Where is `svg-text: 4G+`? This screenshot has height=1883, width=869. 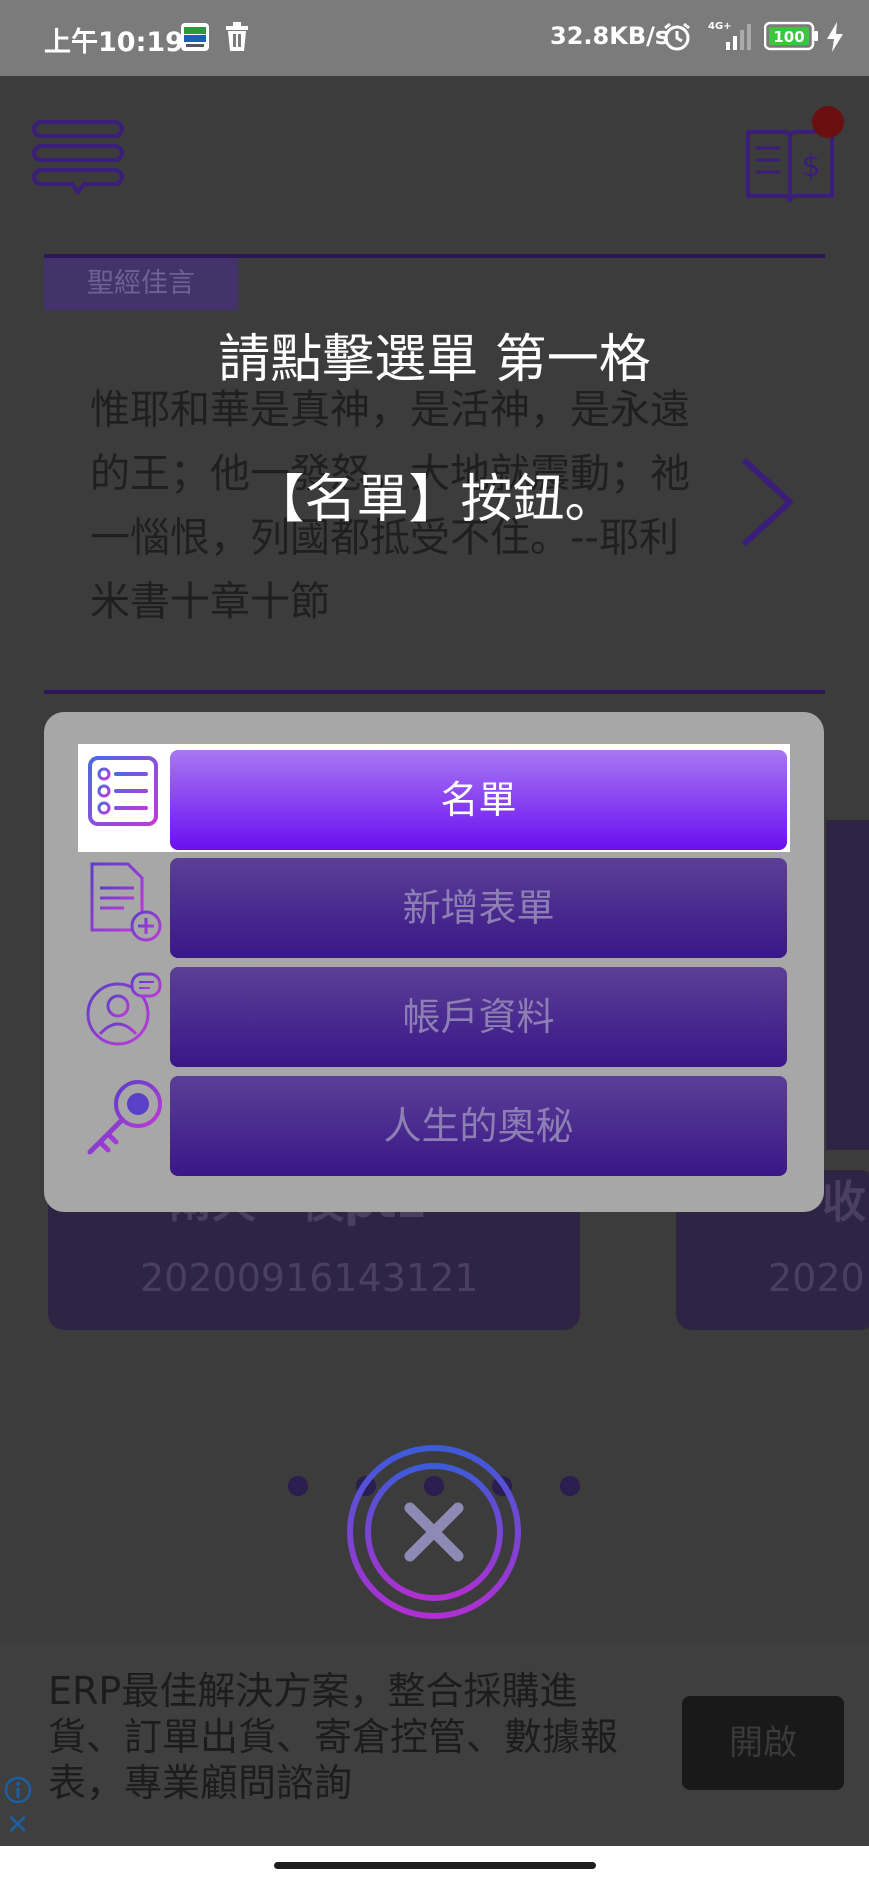 svg-text: 4G+ is located at coordinates (720, 26).